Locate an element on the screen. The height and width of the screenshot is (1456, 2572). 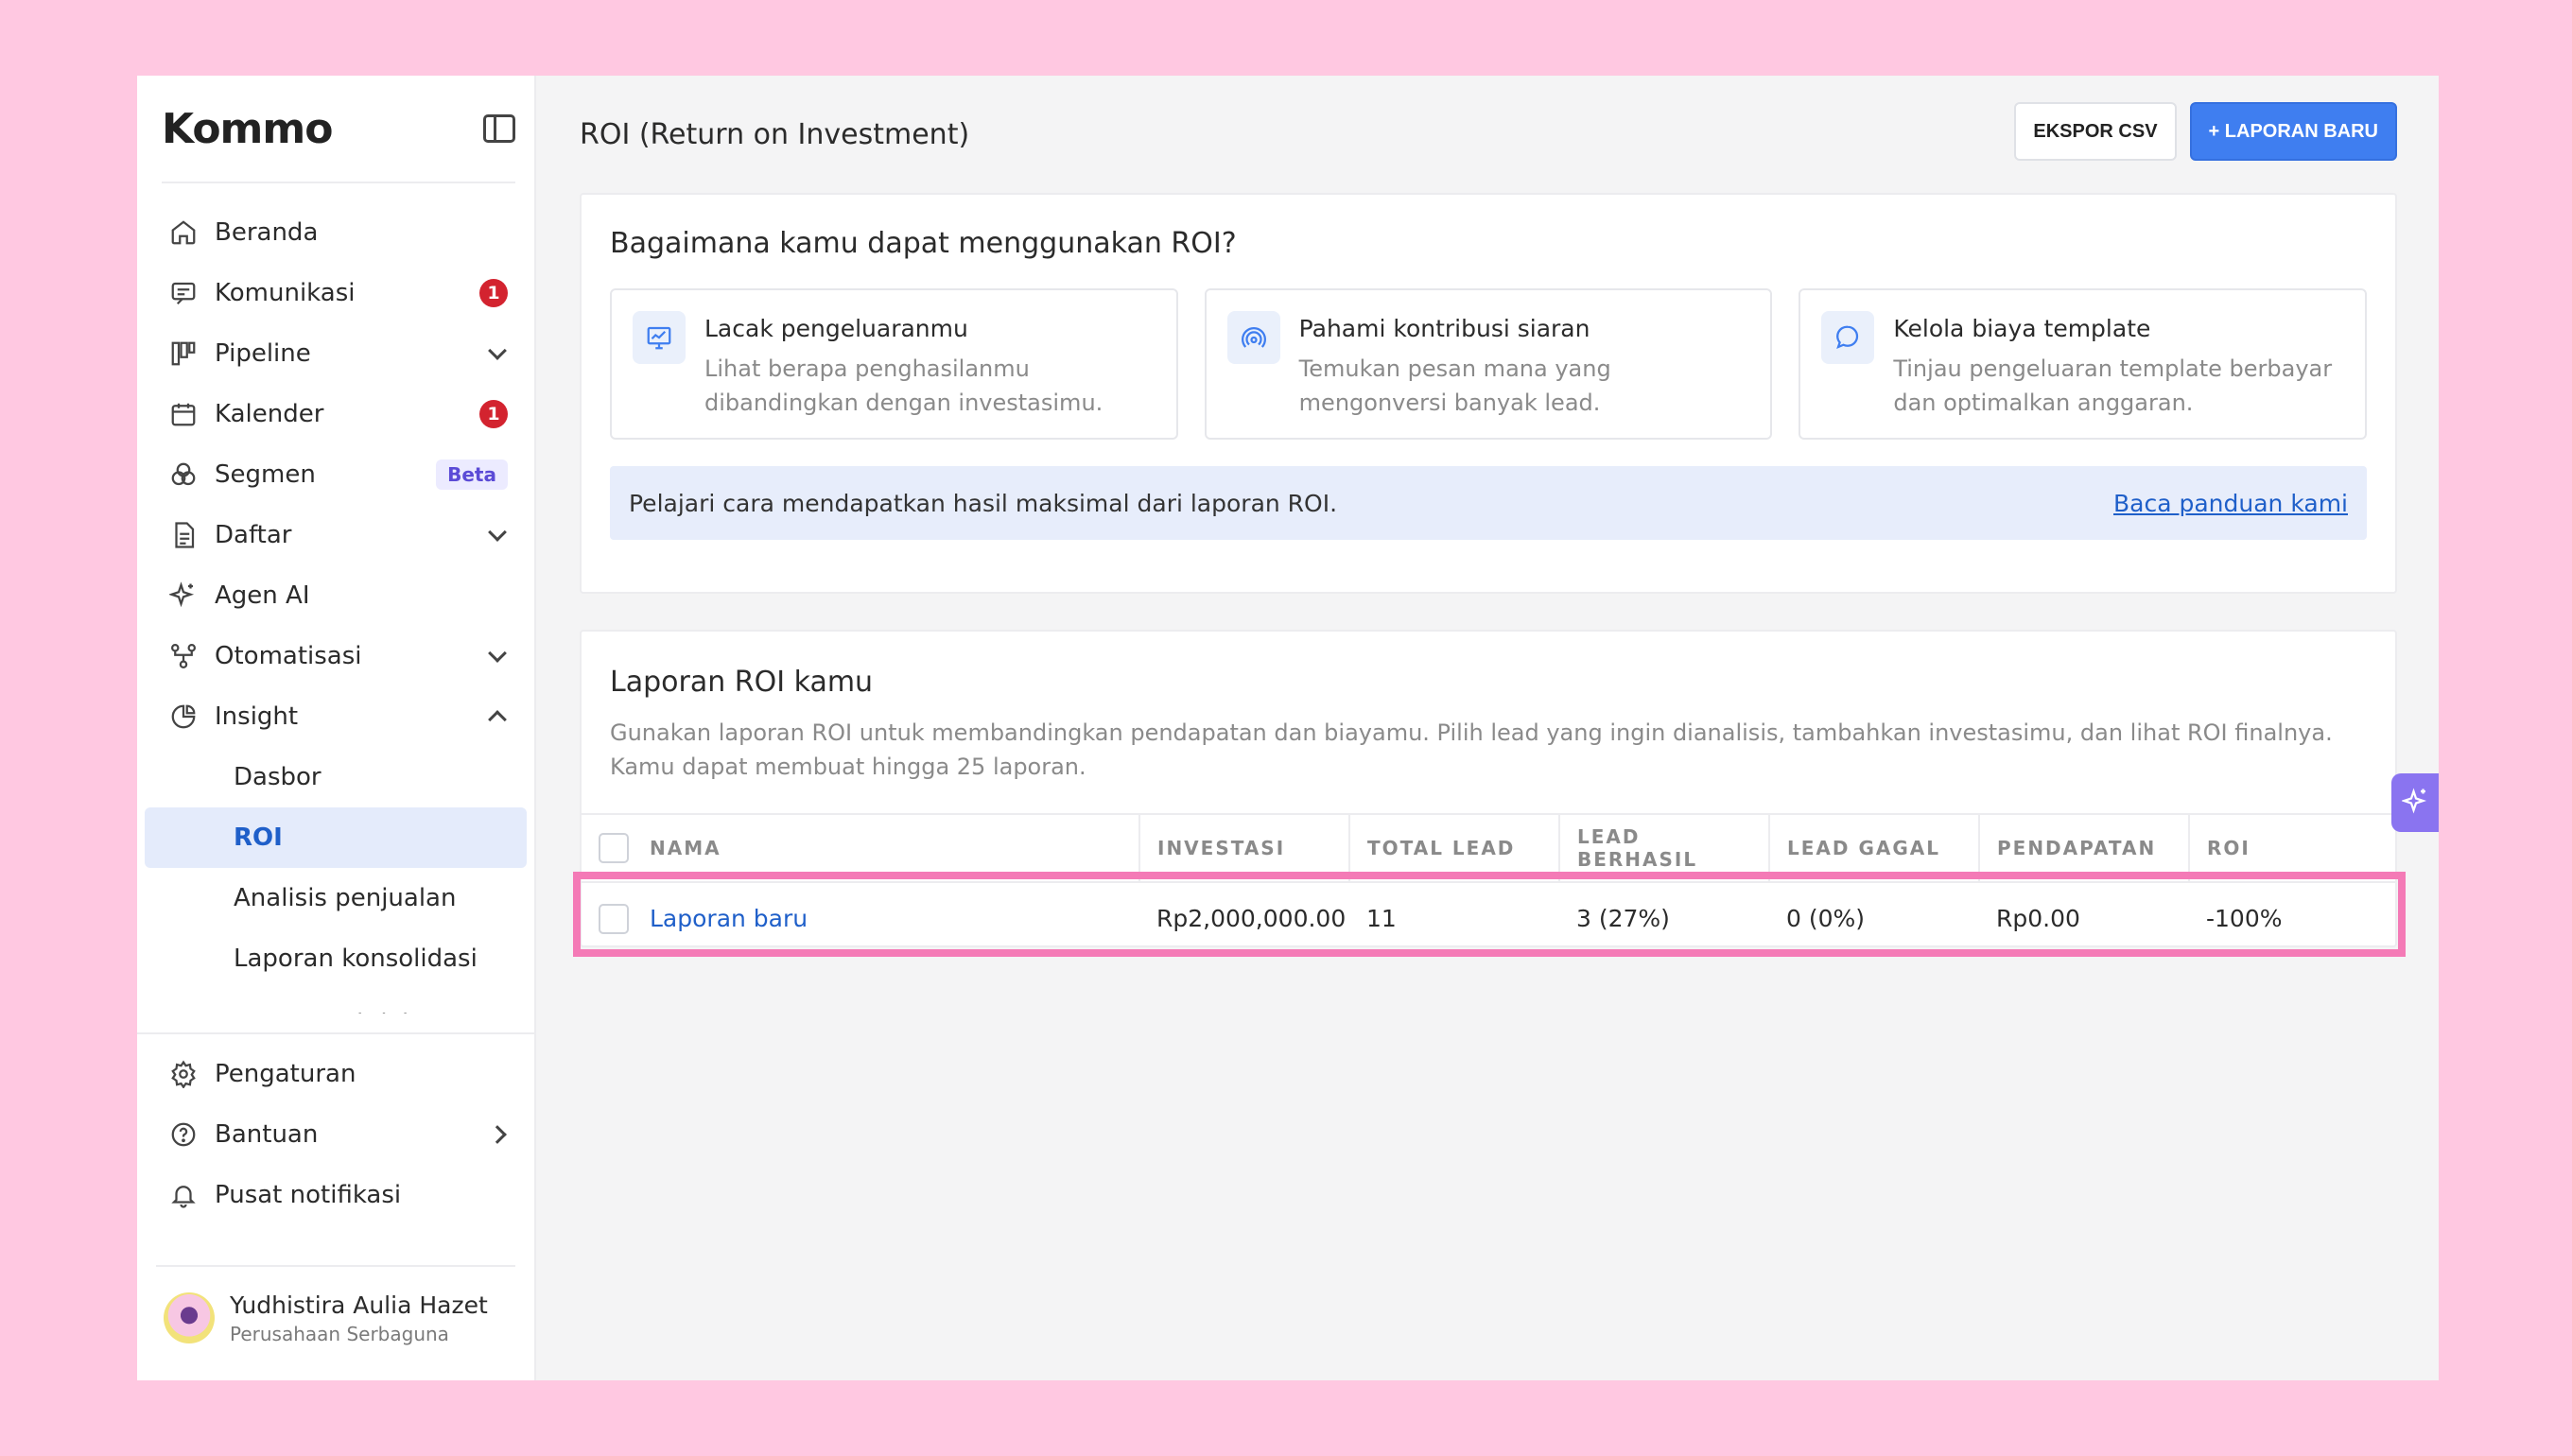
pie-chart-icon is located at coordinates (183, 717).